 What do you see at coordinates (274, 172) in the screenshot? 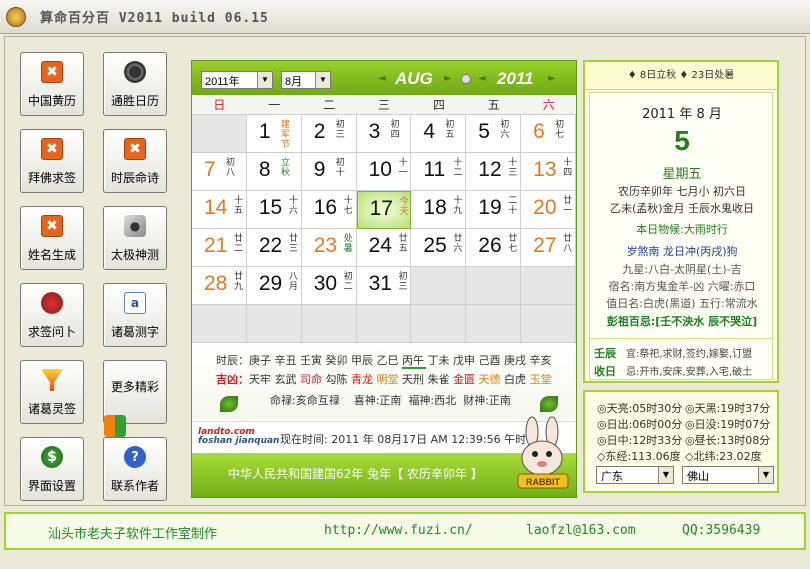
I see `day-cell: 8 立秋` at bounding box center [274, 172].